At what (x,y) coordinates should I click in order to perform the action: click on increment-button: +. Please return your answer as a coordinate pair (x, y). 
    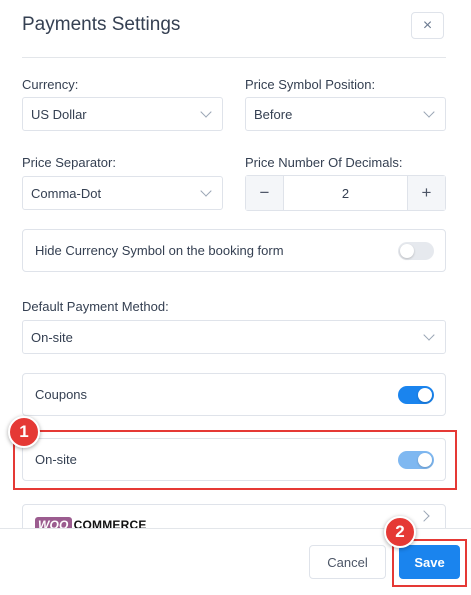
    Looking at the image, I should click on (426, 193).